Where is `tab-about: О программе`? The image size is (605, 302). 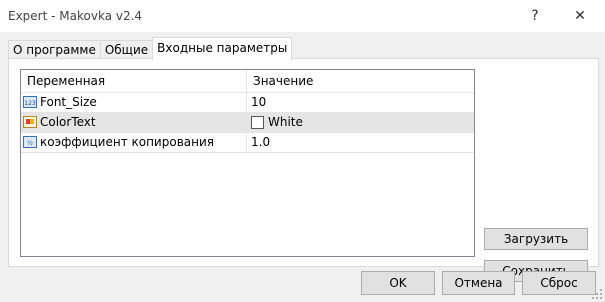 tab-about: О программе is located at coordinates (54, 50).